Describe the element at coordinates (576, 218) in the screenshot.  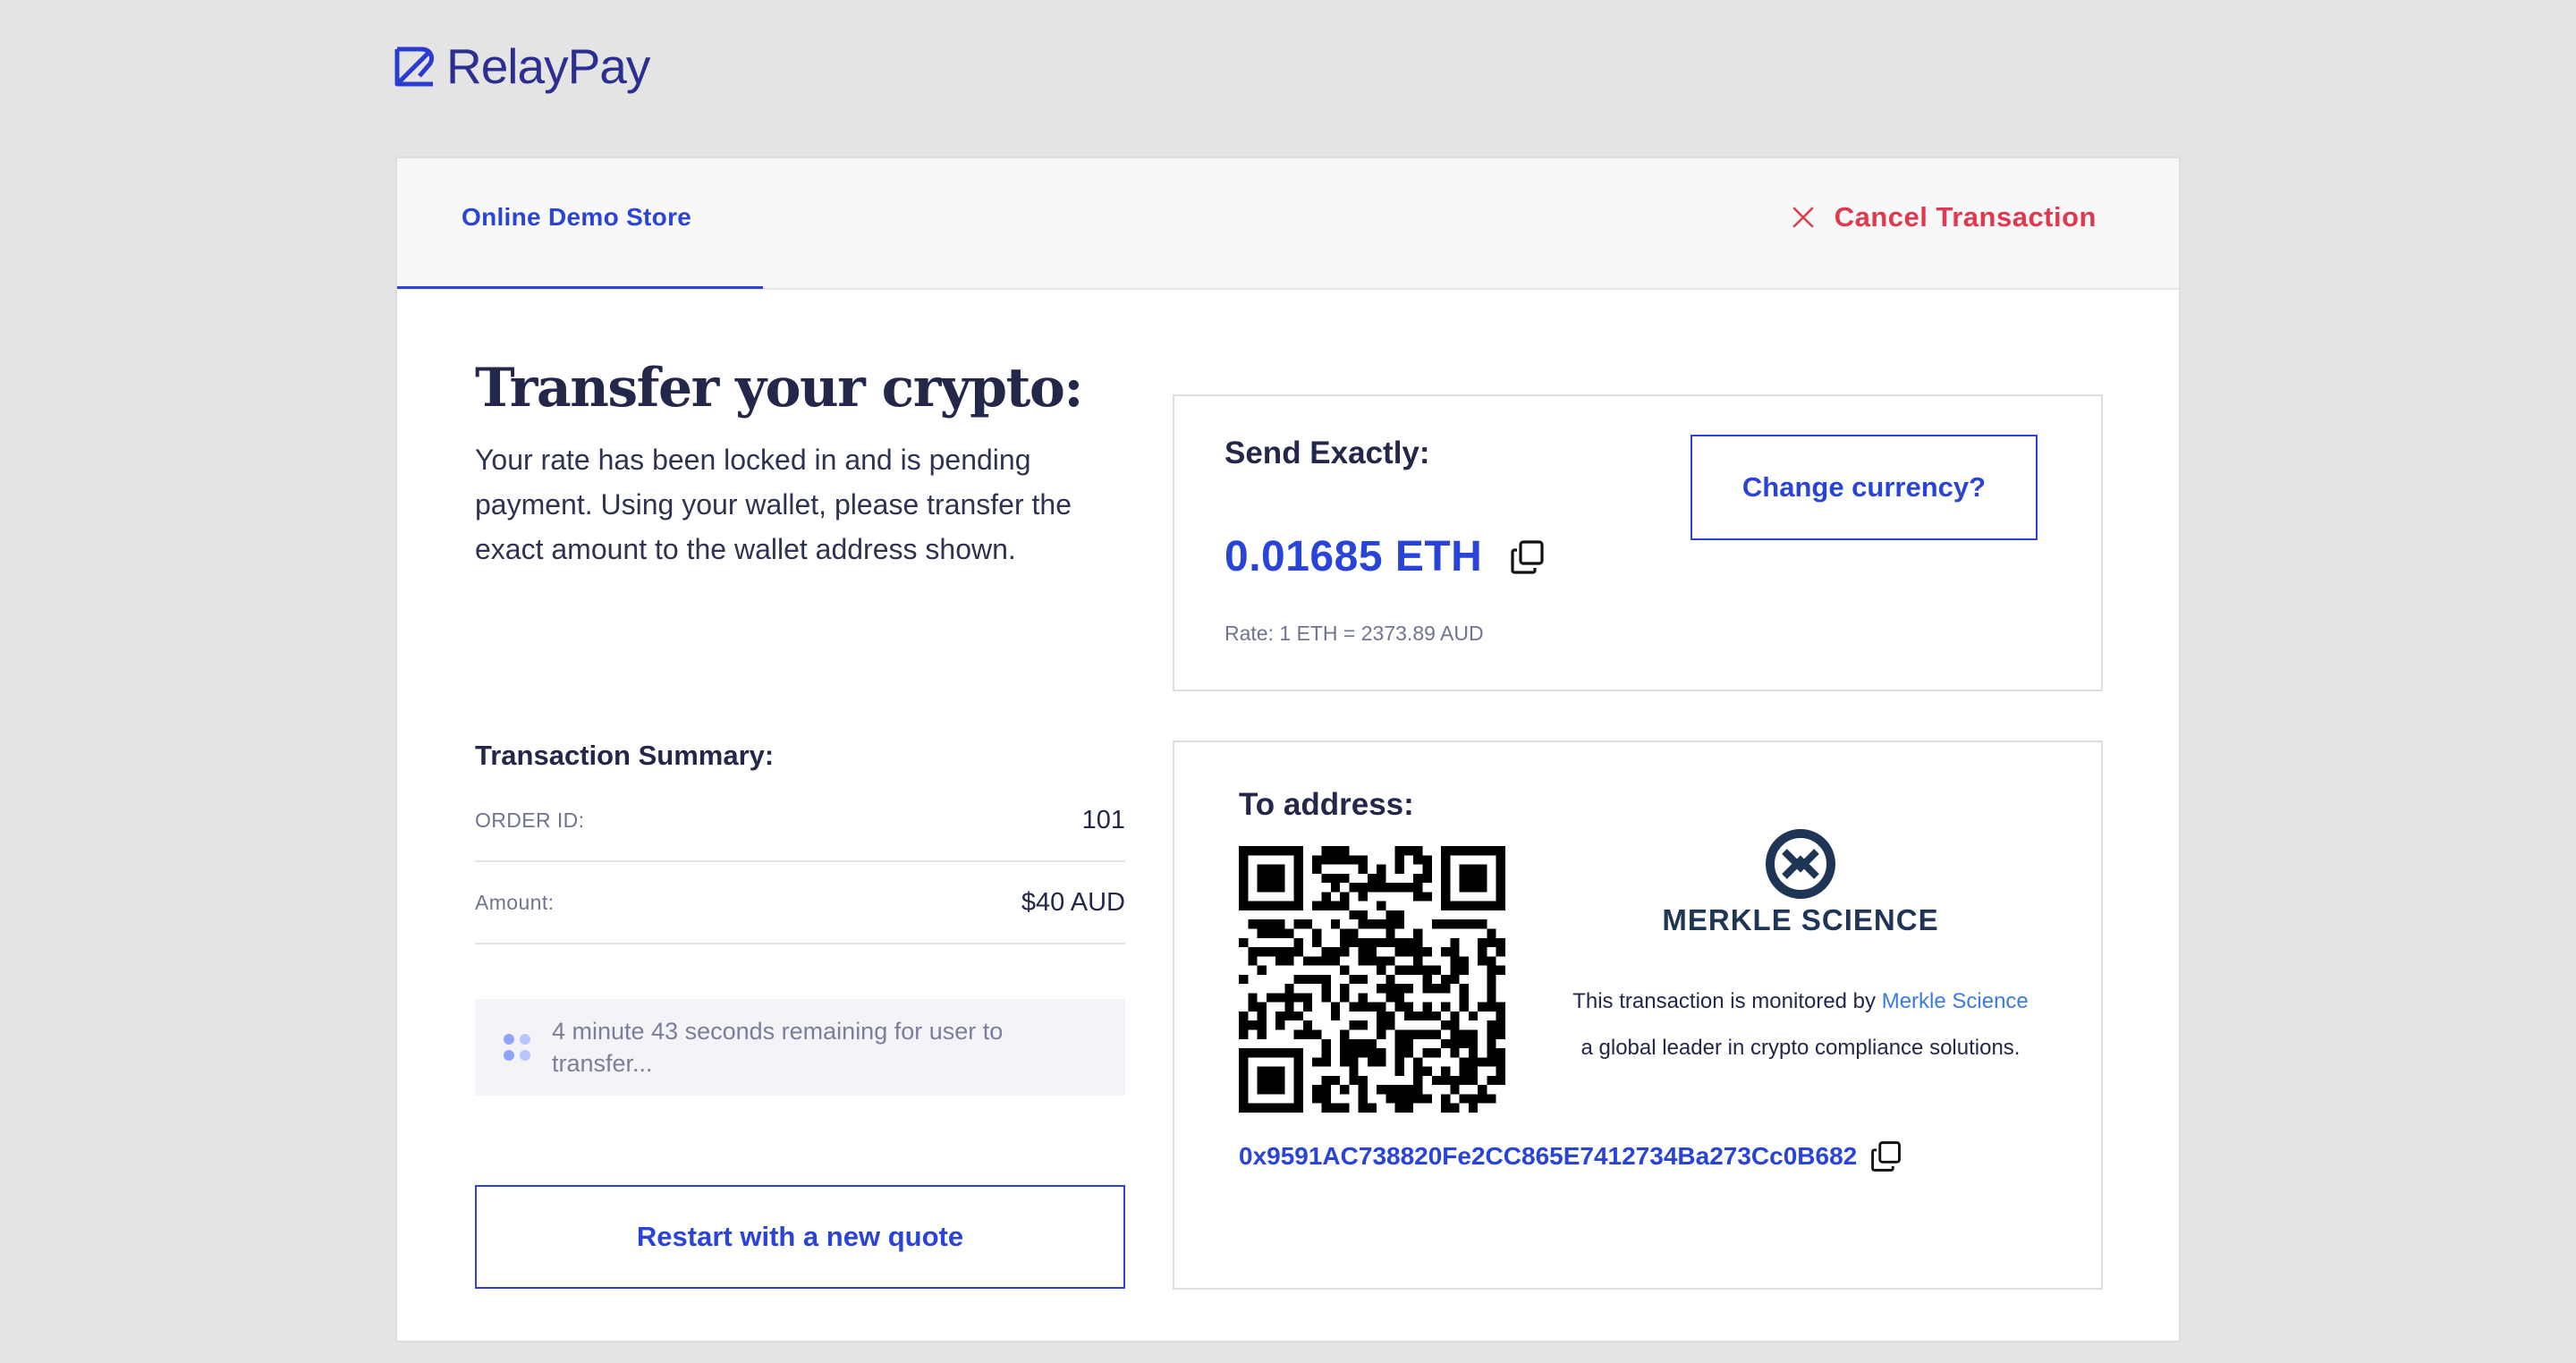
I see `tab-store: Online Demo Store` at that location.